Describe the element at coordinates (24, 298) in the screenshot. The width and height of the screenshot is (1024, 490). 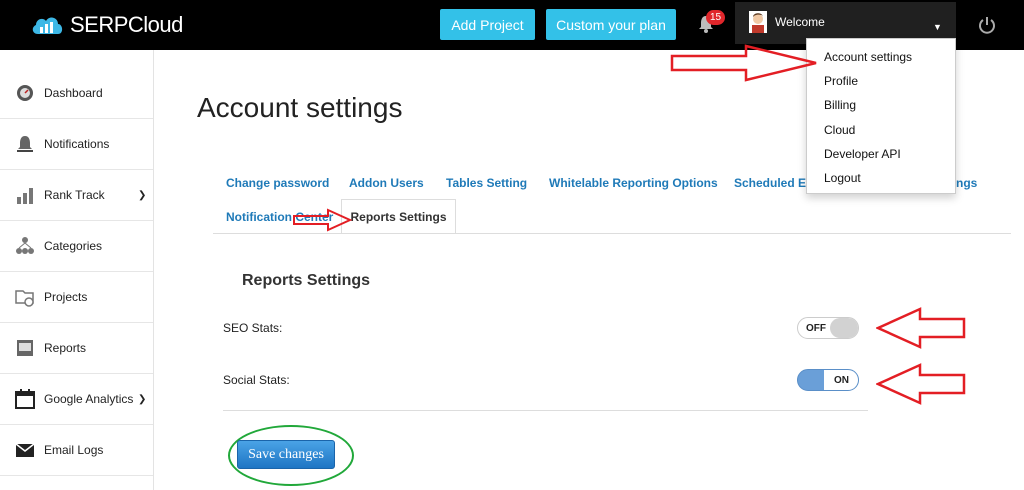
I see `folder-clock-icon` at that location.